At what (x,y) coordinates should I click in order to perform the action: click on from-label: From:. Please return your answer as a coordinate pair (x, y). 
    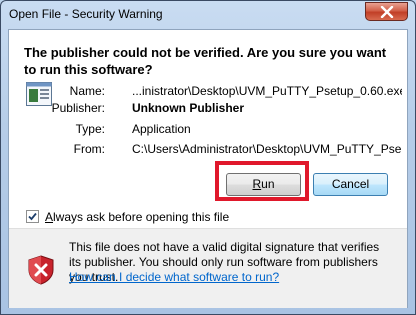
    Looking at the image, I should click on (89, 149).